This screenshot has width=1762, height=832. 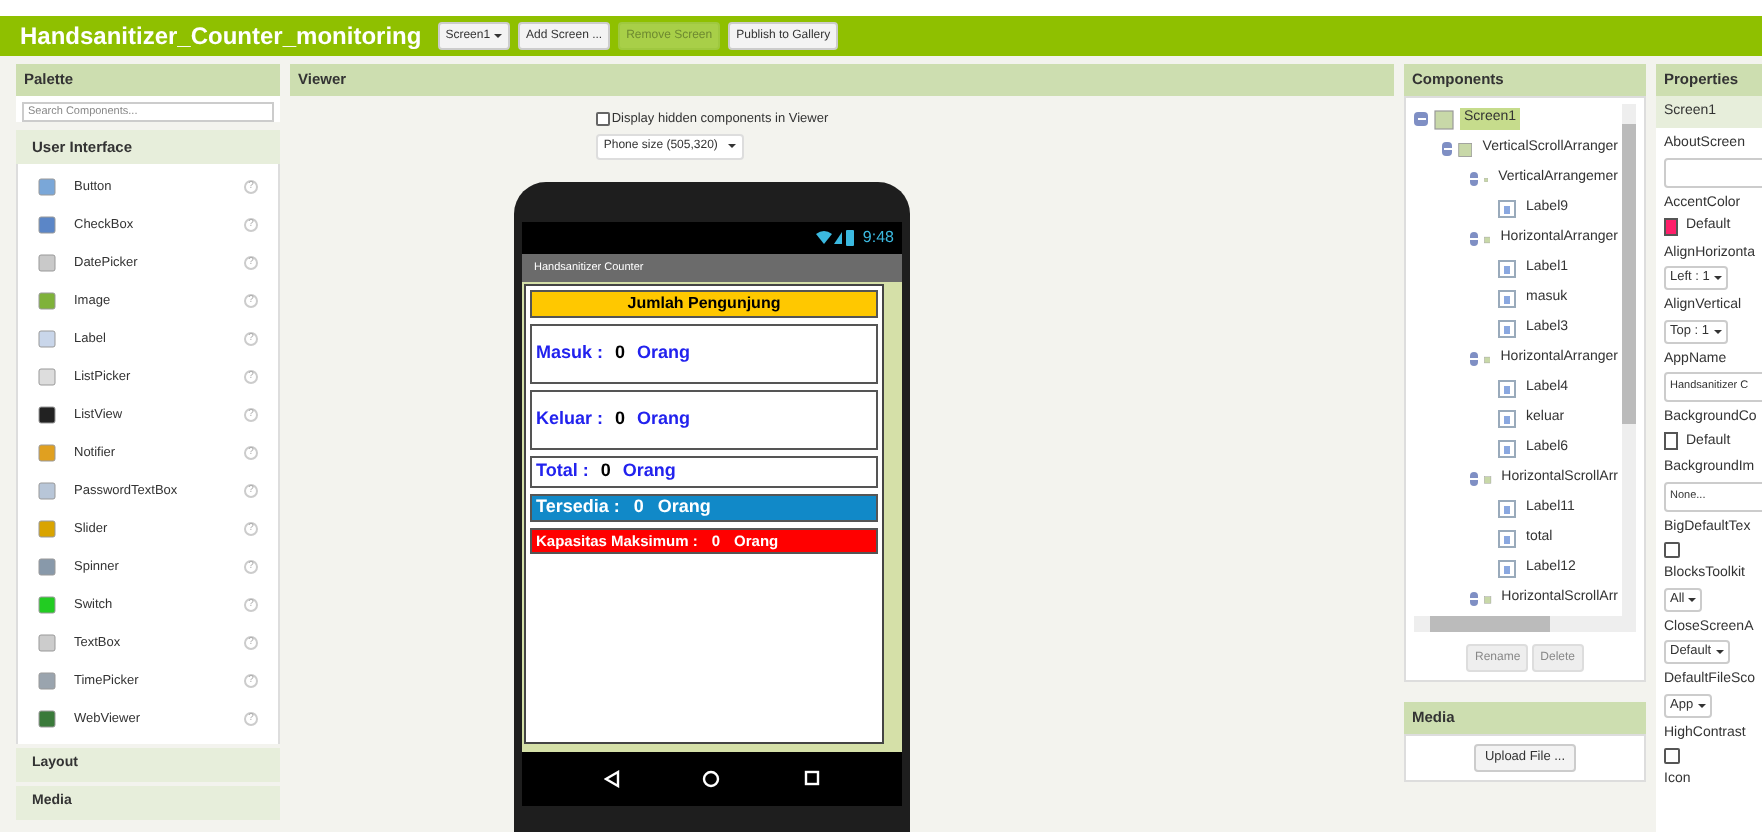 I want to click on checkbox, so click(x=602, y=119).